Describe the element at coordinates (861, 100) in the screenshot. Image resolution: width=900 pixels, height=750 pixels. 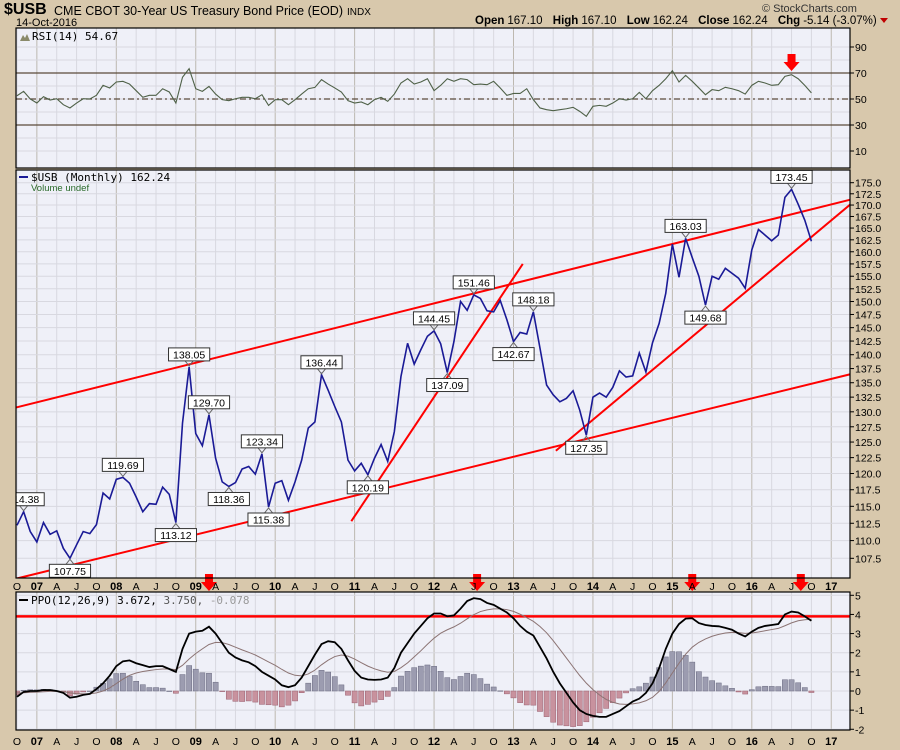
I see `rsi-tick-label: 50` at that location.